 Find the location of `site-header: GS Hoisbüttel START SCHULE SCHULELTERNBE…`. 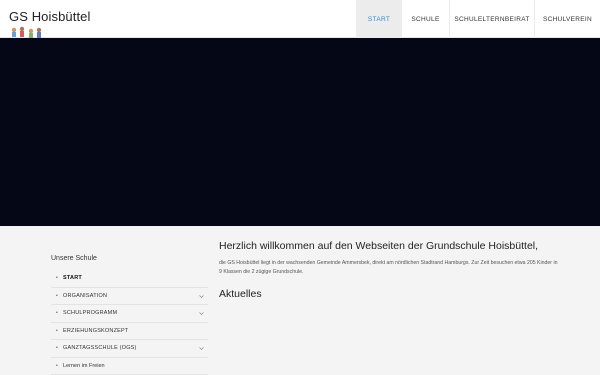

site-header: GS Hoisbüttel START SCHULE SCHULELTERNBE… is located at coordinates (300, 19).